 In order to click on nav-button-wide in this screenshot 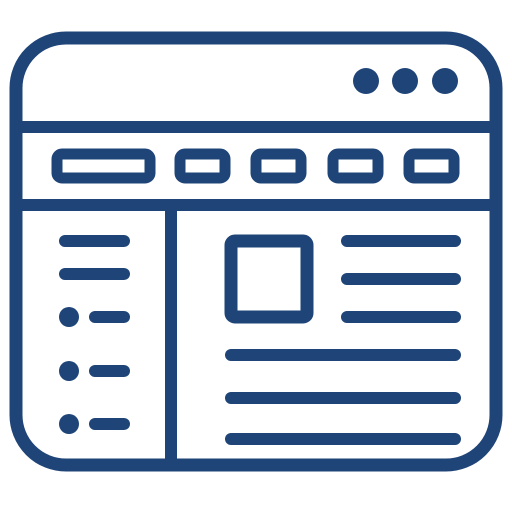, I will do `click(103, 166)`.